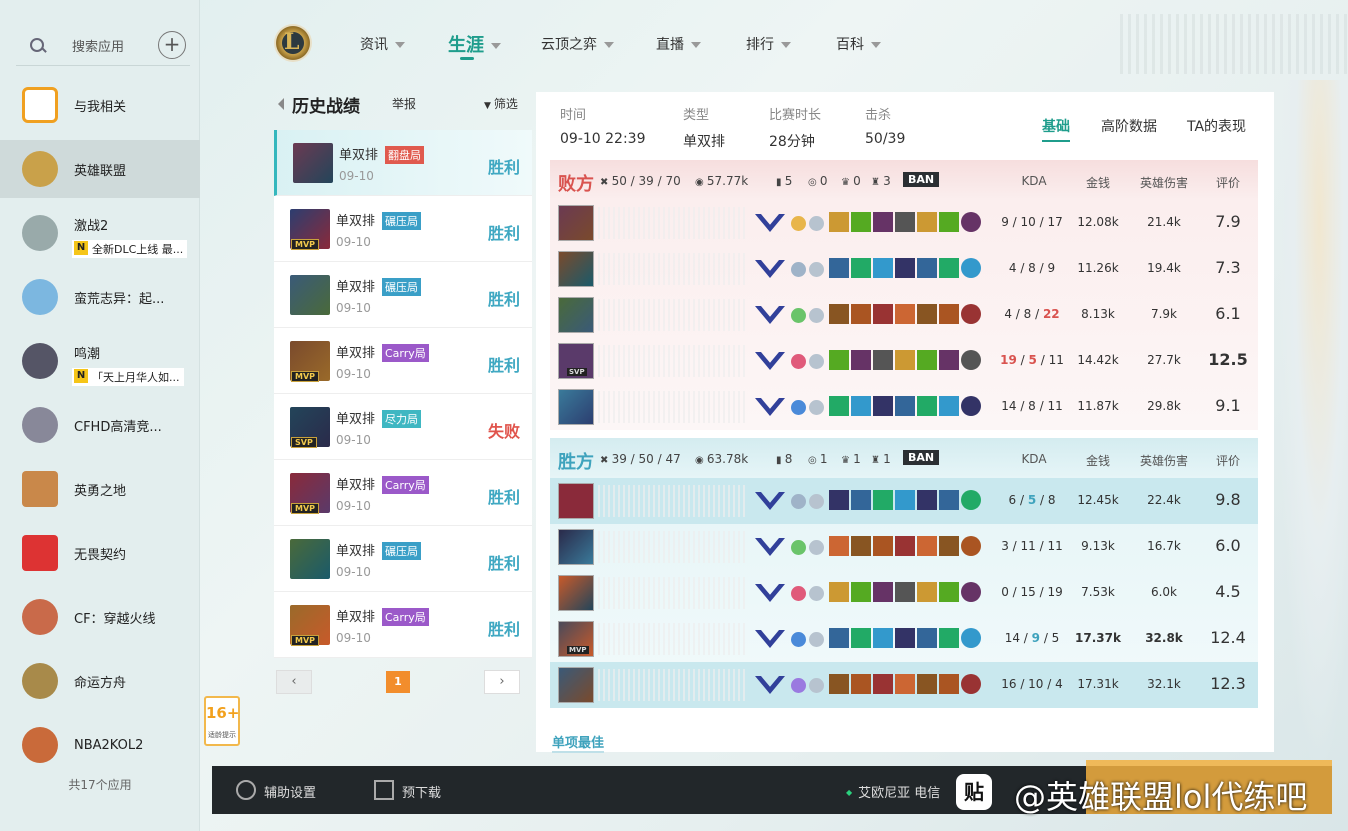  I want to click on sidebar-app-item: CF：穿越火线, so click(100, 617).